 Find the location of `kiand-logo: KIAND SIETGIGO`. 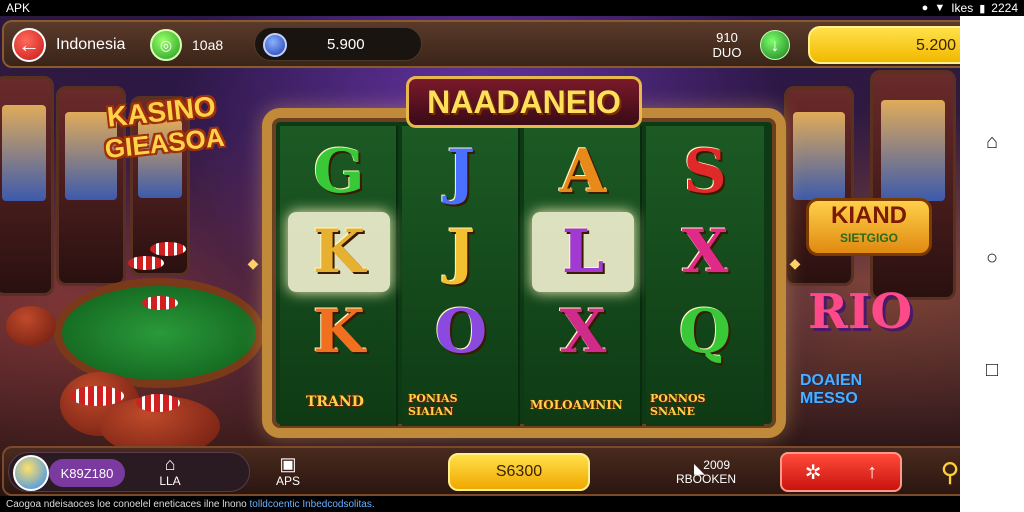

kiand-logo: KIAND SIETGIGO is located at coordinates (869, 227).